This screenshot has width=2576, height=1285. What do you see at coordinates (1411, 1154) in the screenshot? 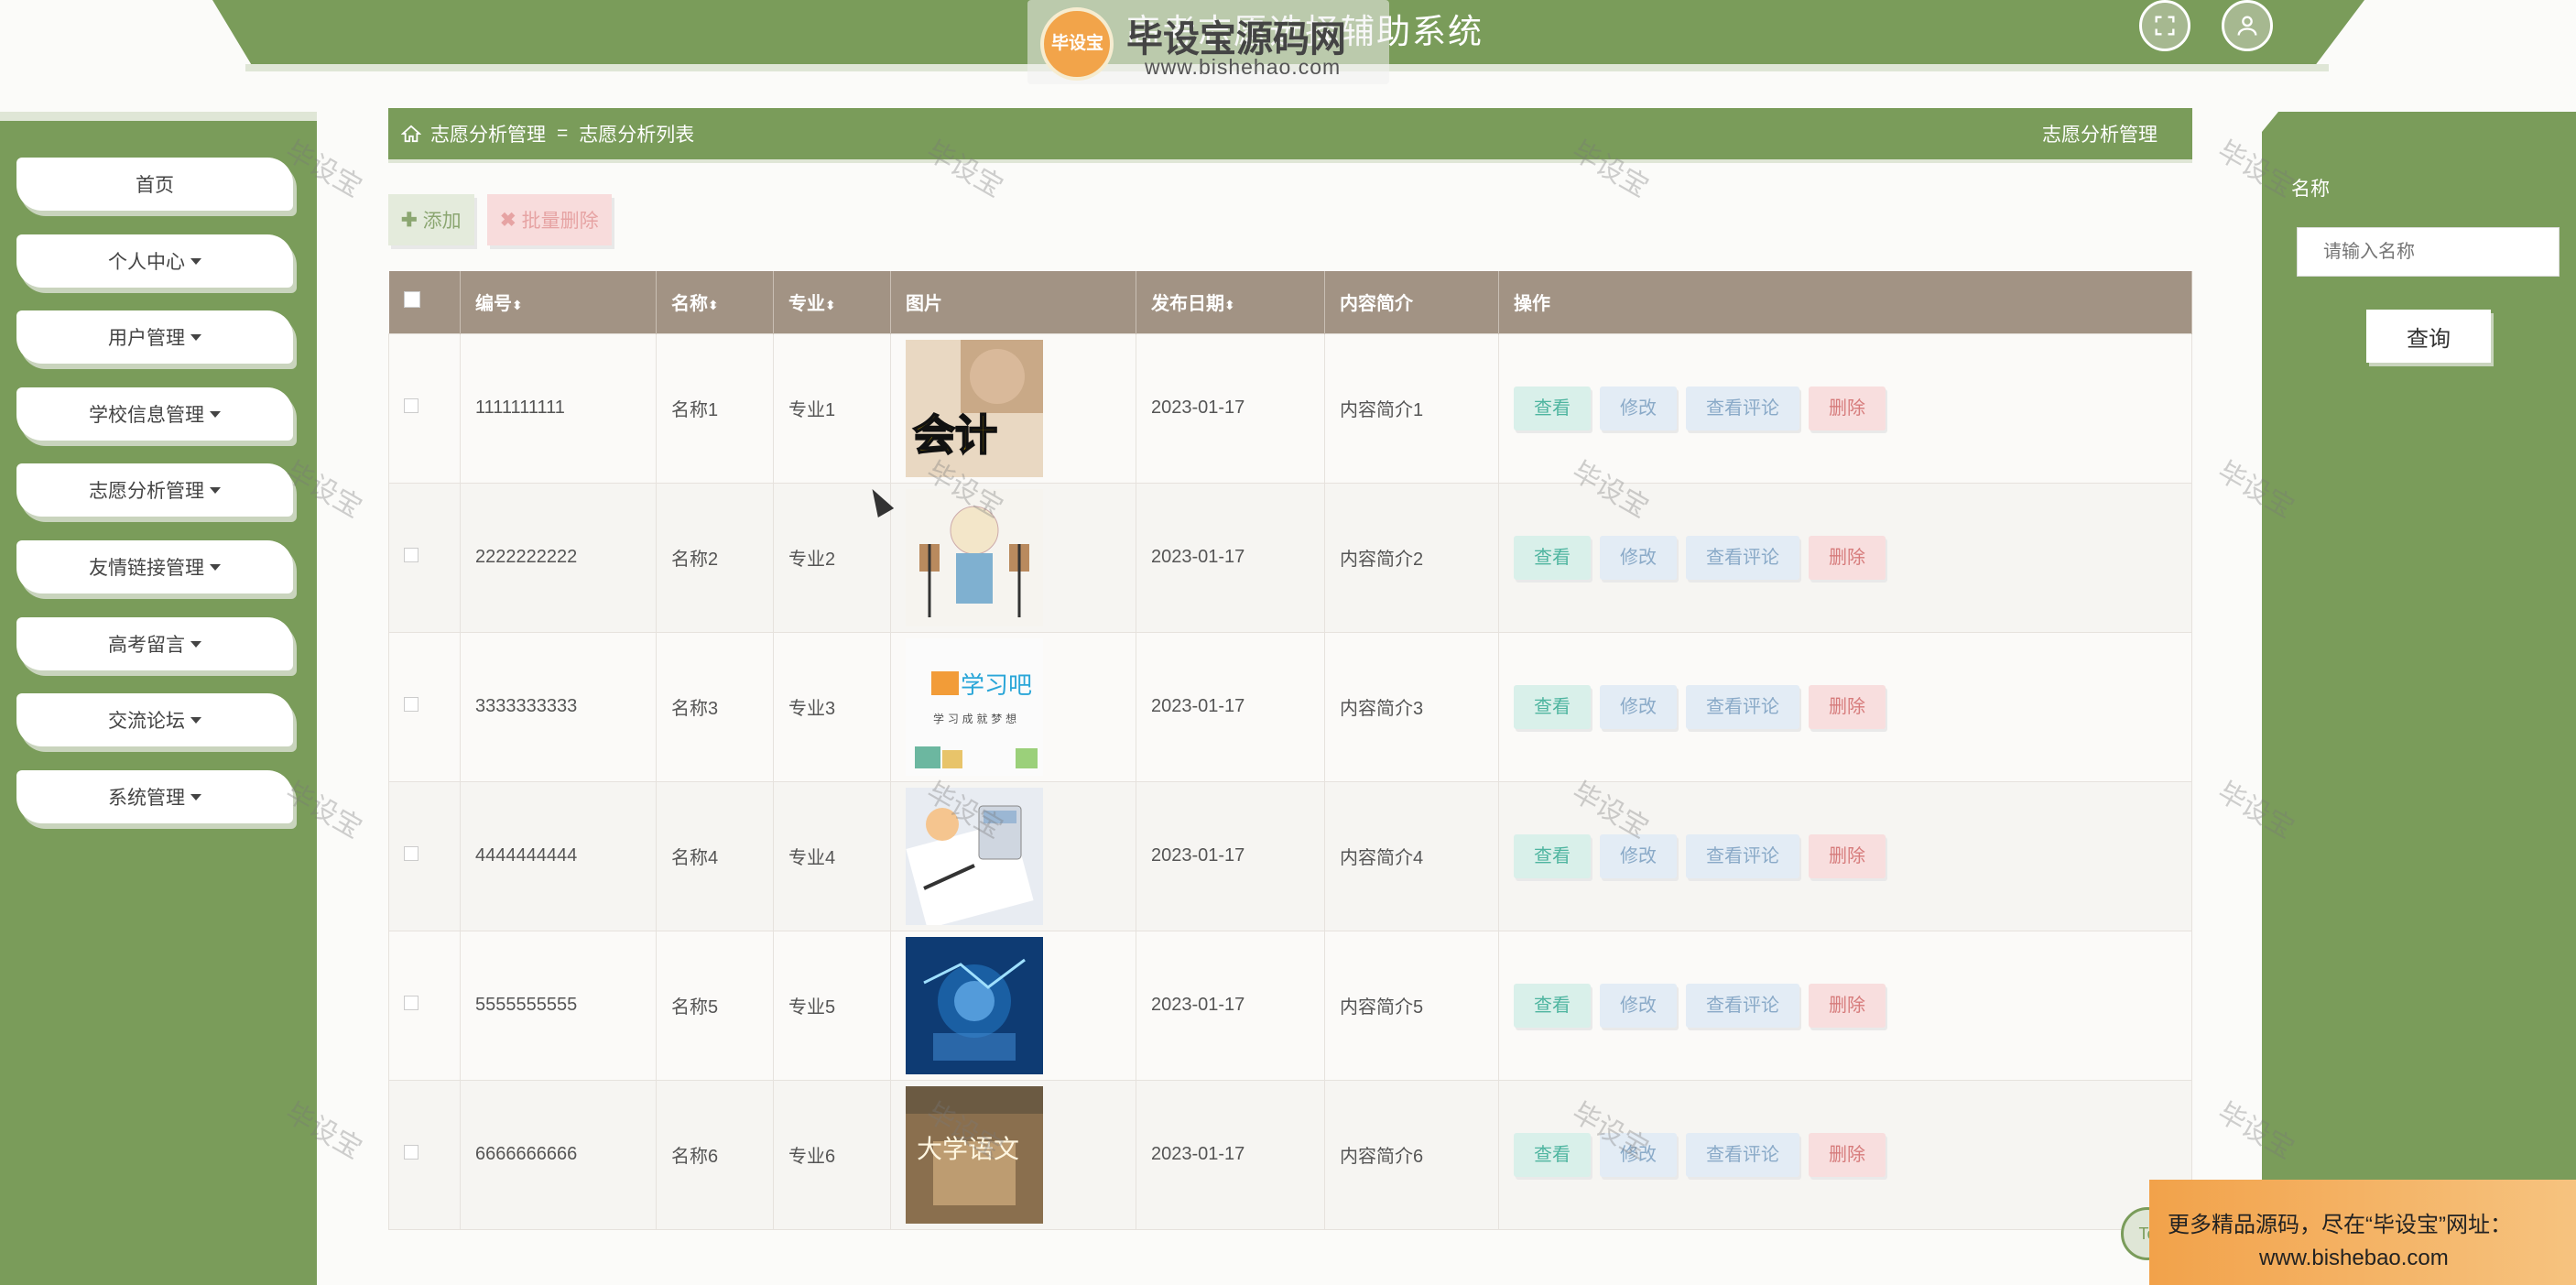
I see `cell-intro: 内容简介6` at bounding box center [1411, 1154].